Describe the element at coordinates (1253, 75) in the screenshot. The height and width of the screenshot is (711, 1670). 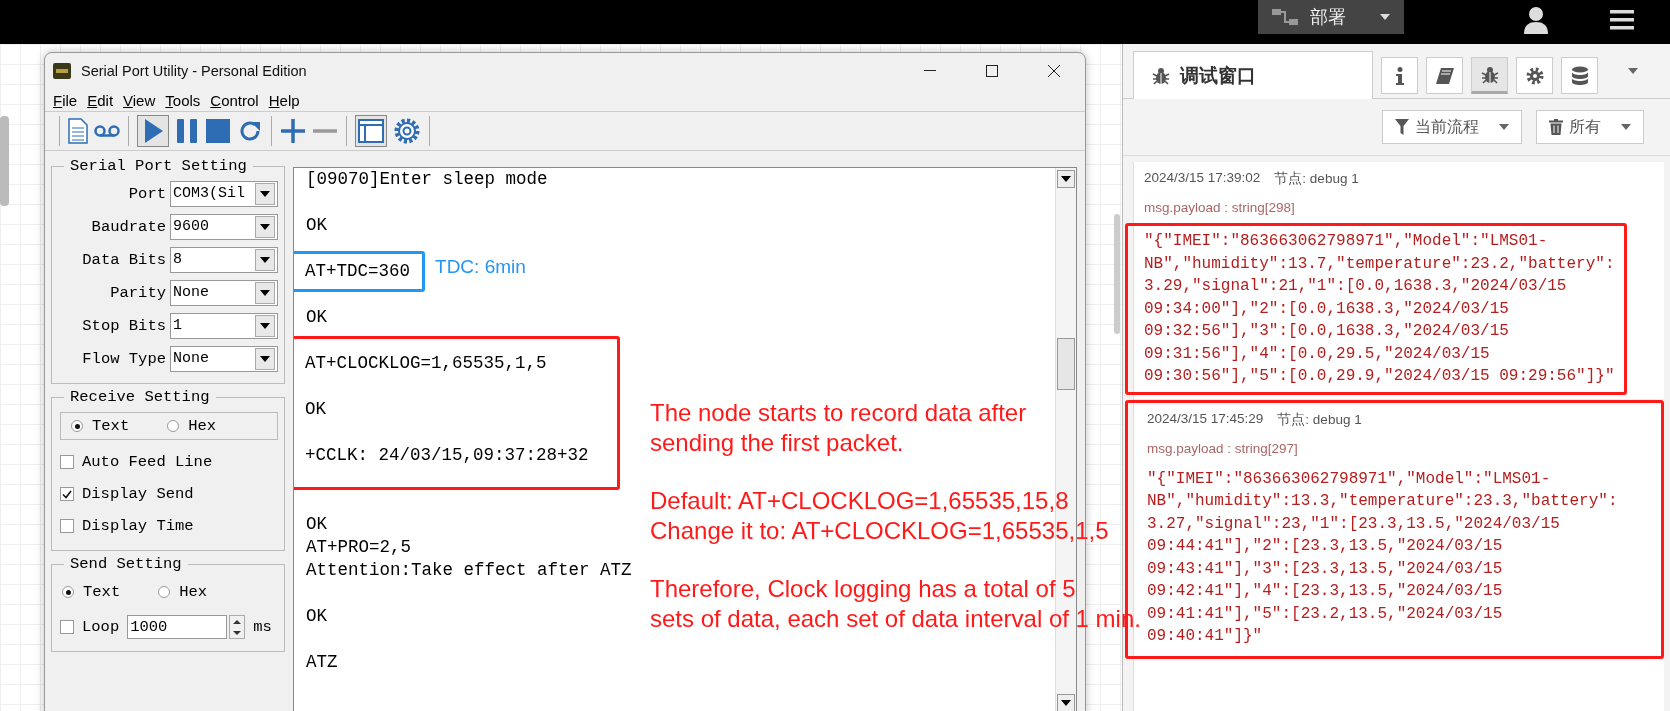
I see `debug-tab: 调试窗口` at that location.